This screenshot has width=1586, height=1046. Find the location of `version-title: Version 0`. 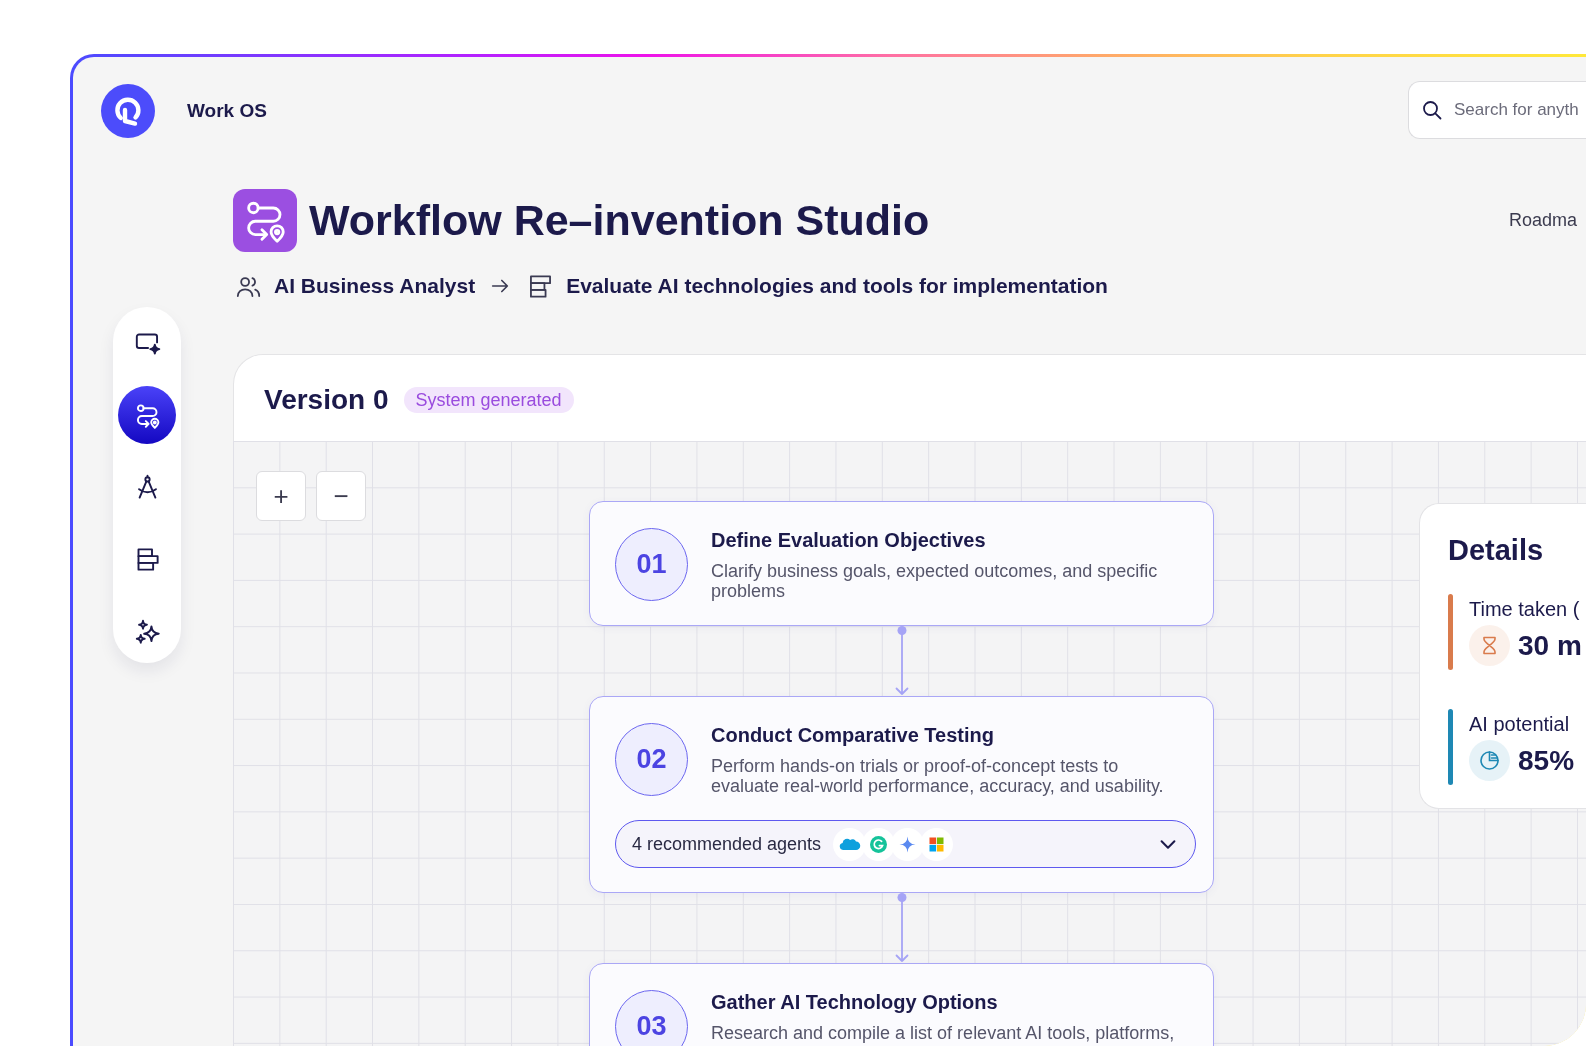

version-title: Version 0 is located at coordinates (326, 400).